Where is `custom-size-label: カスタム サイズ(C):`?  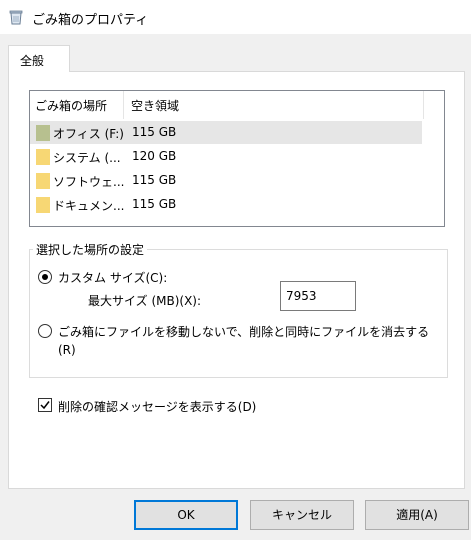 custom-size-label: カスタム サイズ(C): is located at coordinates (112, 277).